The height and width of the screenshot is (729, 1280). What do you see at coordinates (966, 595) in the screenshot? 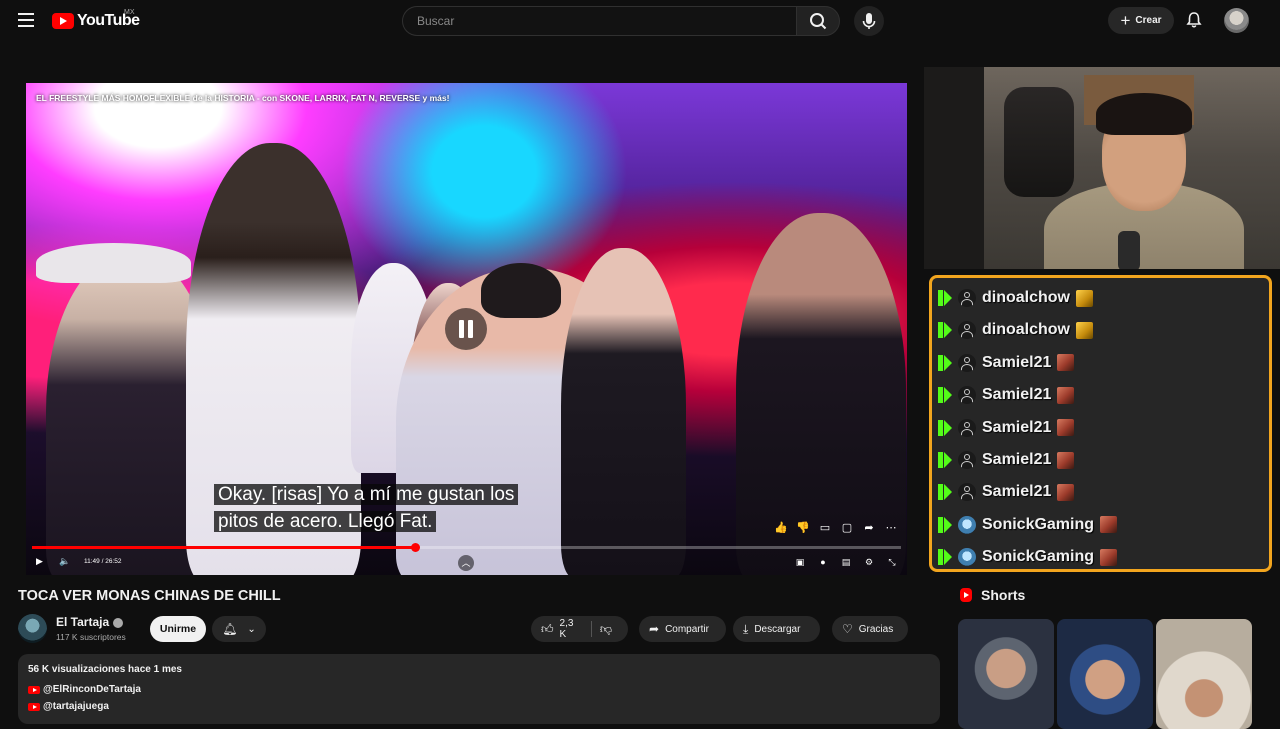
I see `shorts-icon` at bounding box center [966, 595].